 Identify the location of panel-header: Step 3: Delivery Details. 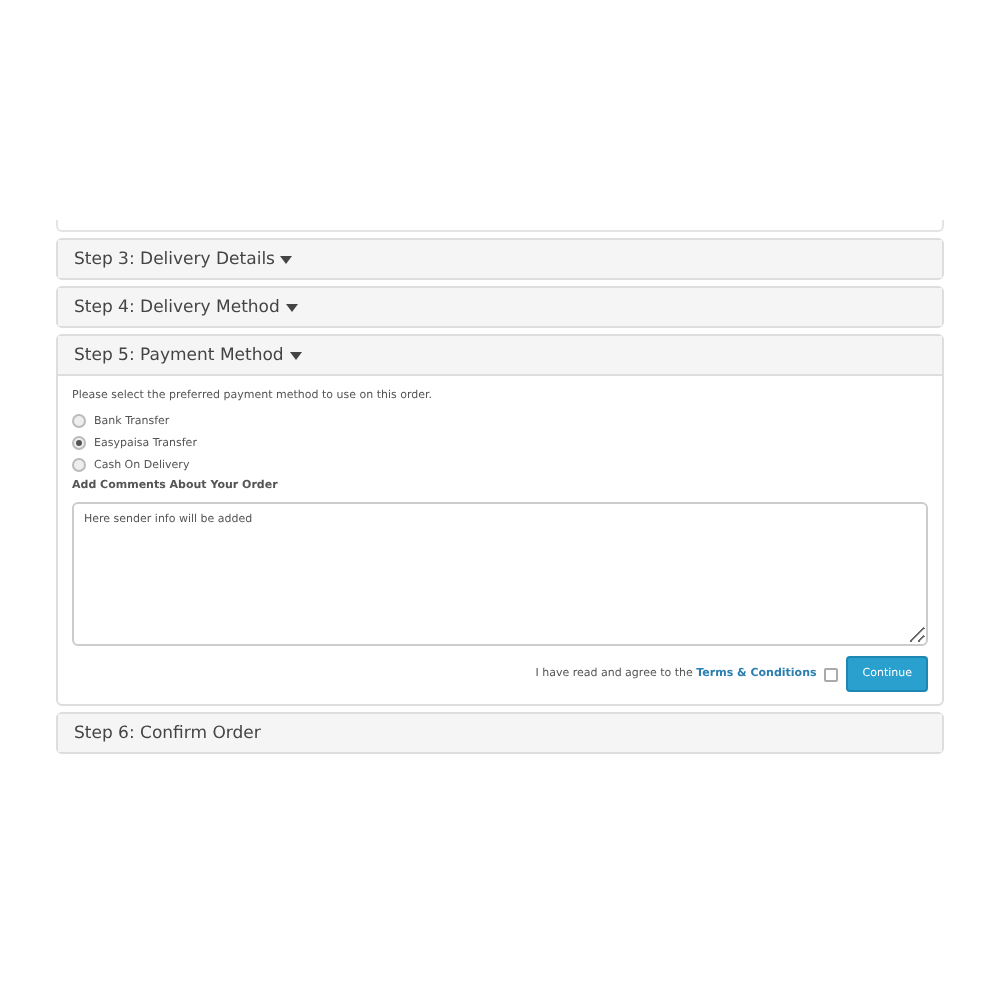
(500, 259).